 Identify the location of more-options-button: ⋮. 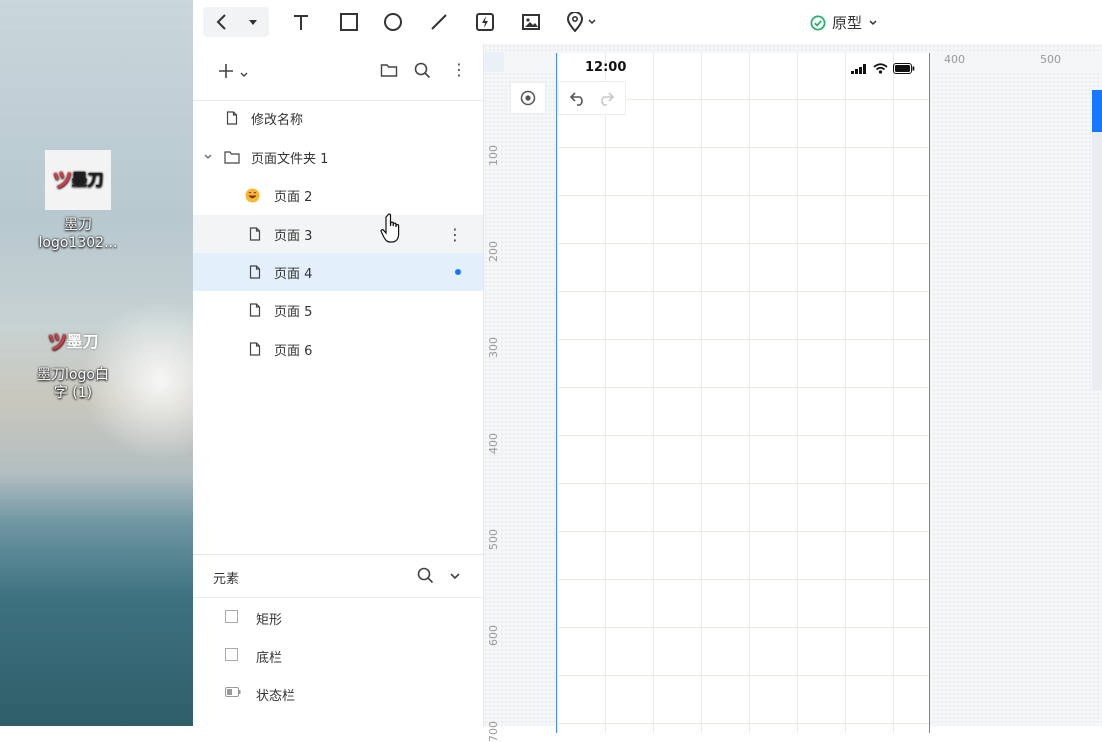
(459, 69).